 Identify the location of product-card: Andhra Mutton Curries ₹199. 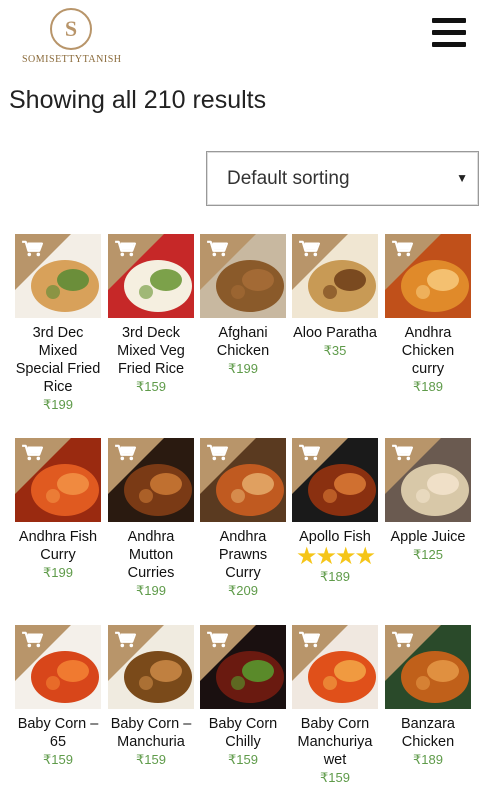
(151, 518).